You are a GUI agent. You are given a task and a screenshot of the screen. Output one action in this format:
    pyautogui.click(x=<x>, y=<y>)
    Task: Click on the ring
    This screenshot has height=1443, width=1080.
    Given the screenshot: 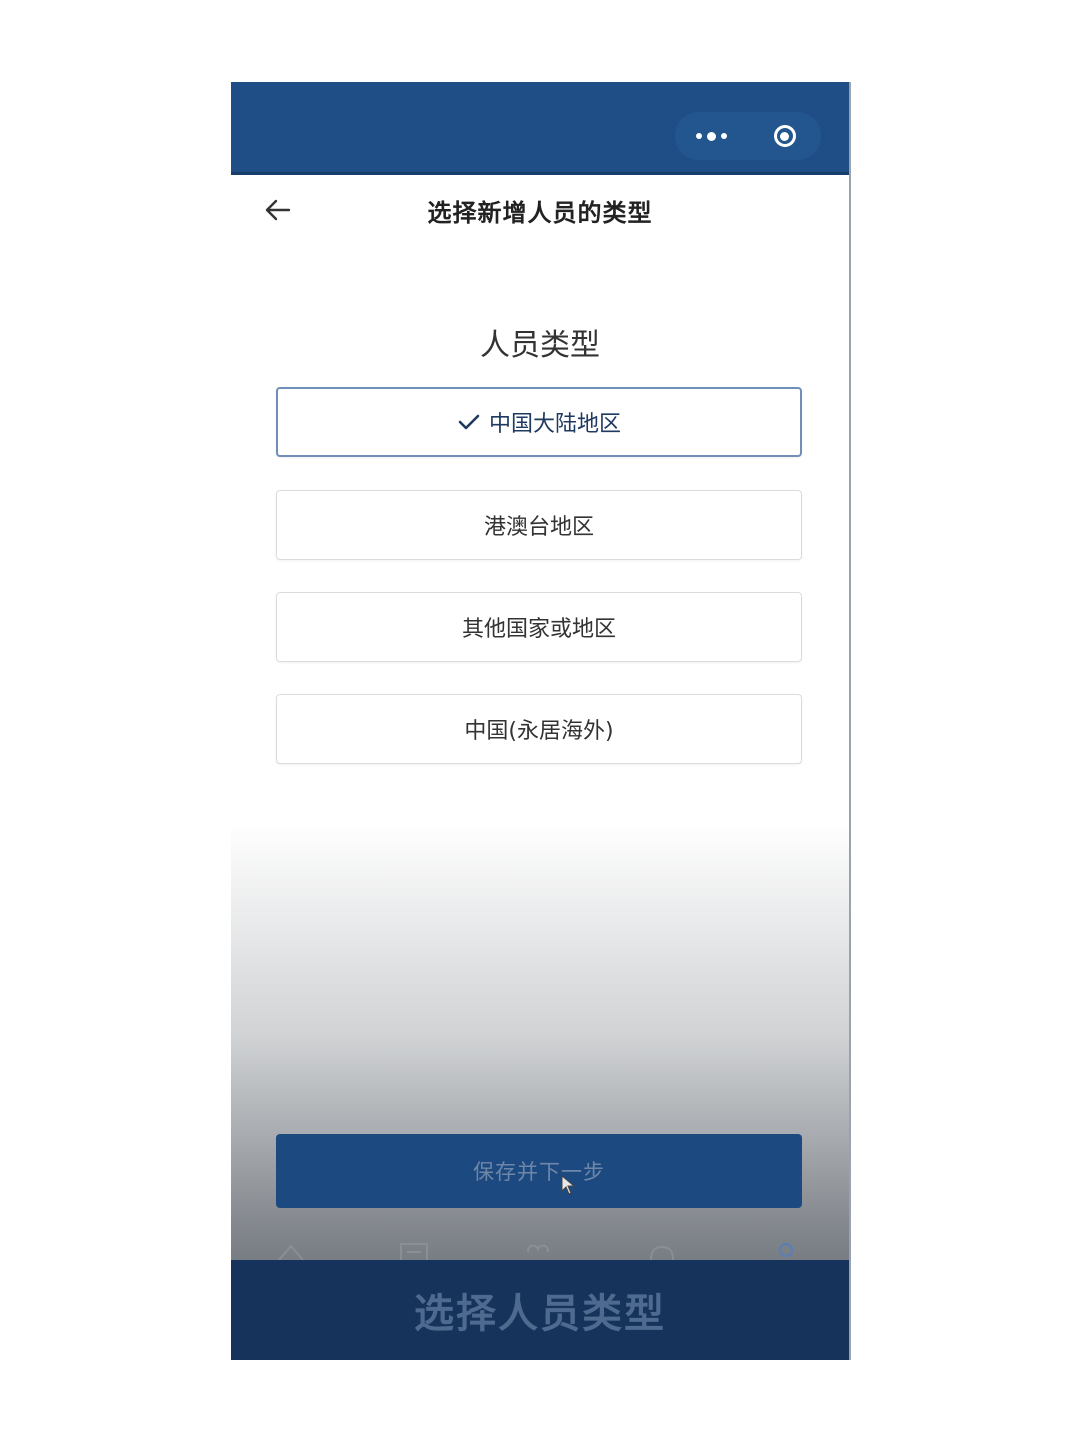 What is the action you would take?
    pyautogui.click(x=784, y=136)
    